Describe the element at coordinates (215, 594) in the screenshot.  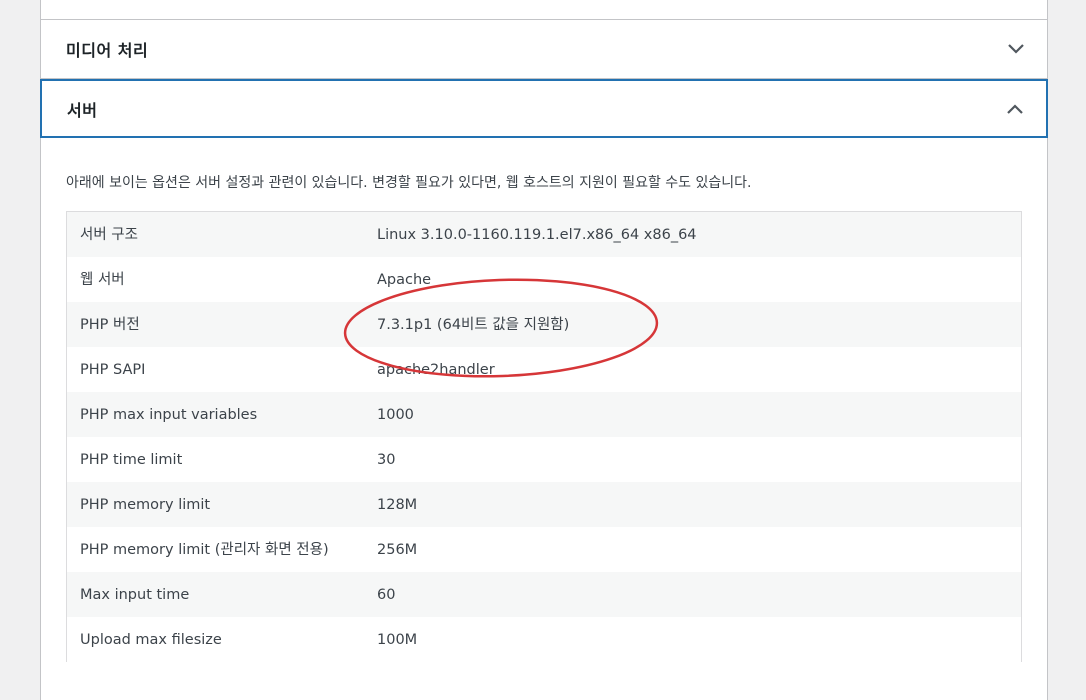
I see `row-key: Max input time` at that location.